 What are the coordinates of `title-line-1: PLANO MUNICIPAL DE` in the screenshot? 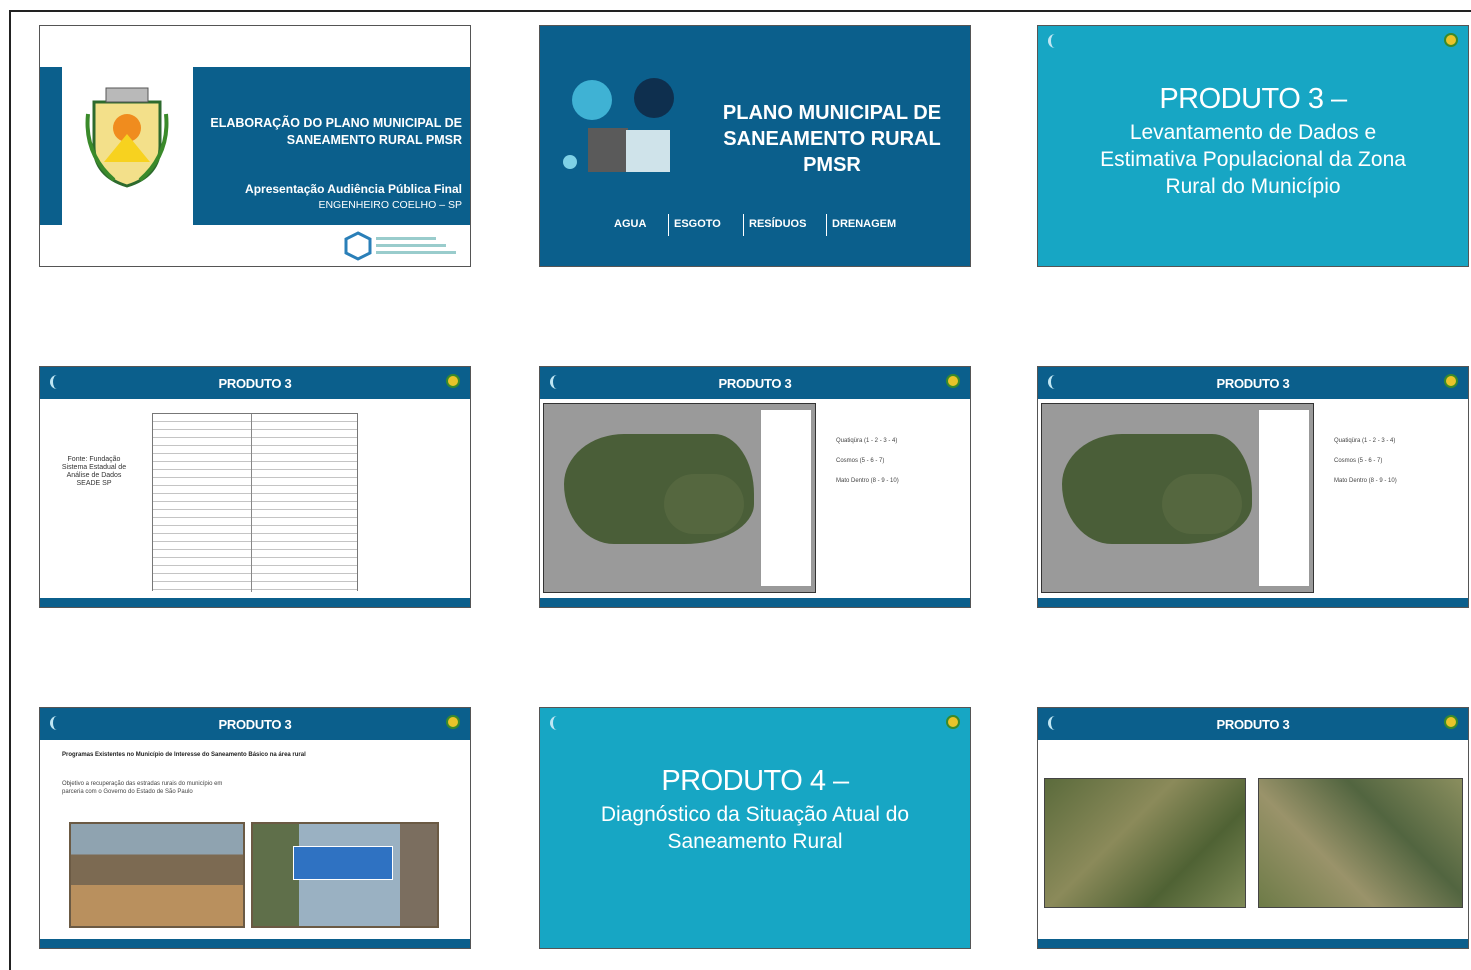 It's located at (832, 113).